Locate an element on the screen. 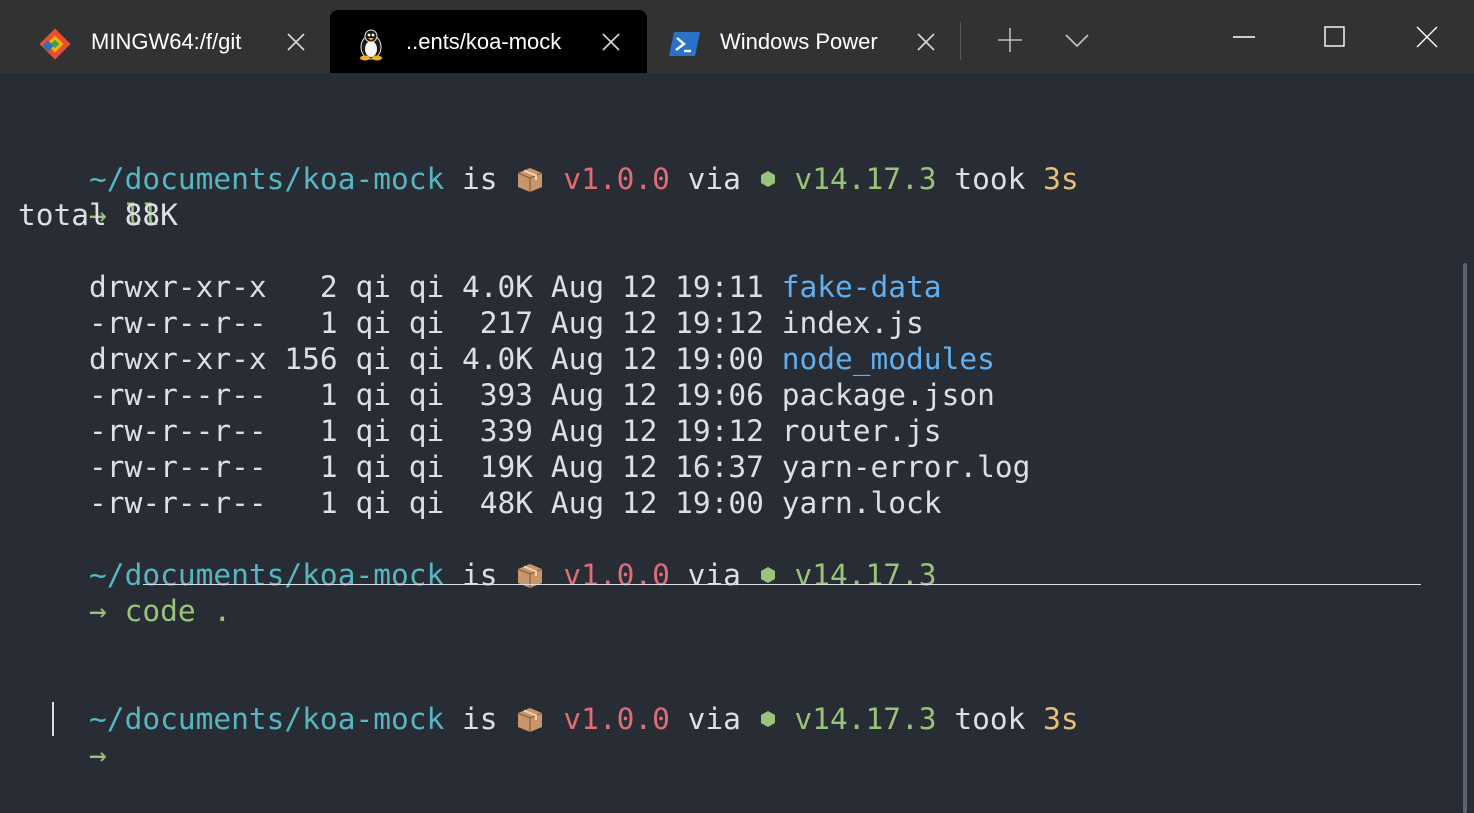 The width and height of the screenshot is (1474, 813). scrollbar is located at coordinates (1465, 538).